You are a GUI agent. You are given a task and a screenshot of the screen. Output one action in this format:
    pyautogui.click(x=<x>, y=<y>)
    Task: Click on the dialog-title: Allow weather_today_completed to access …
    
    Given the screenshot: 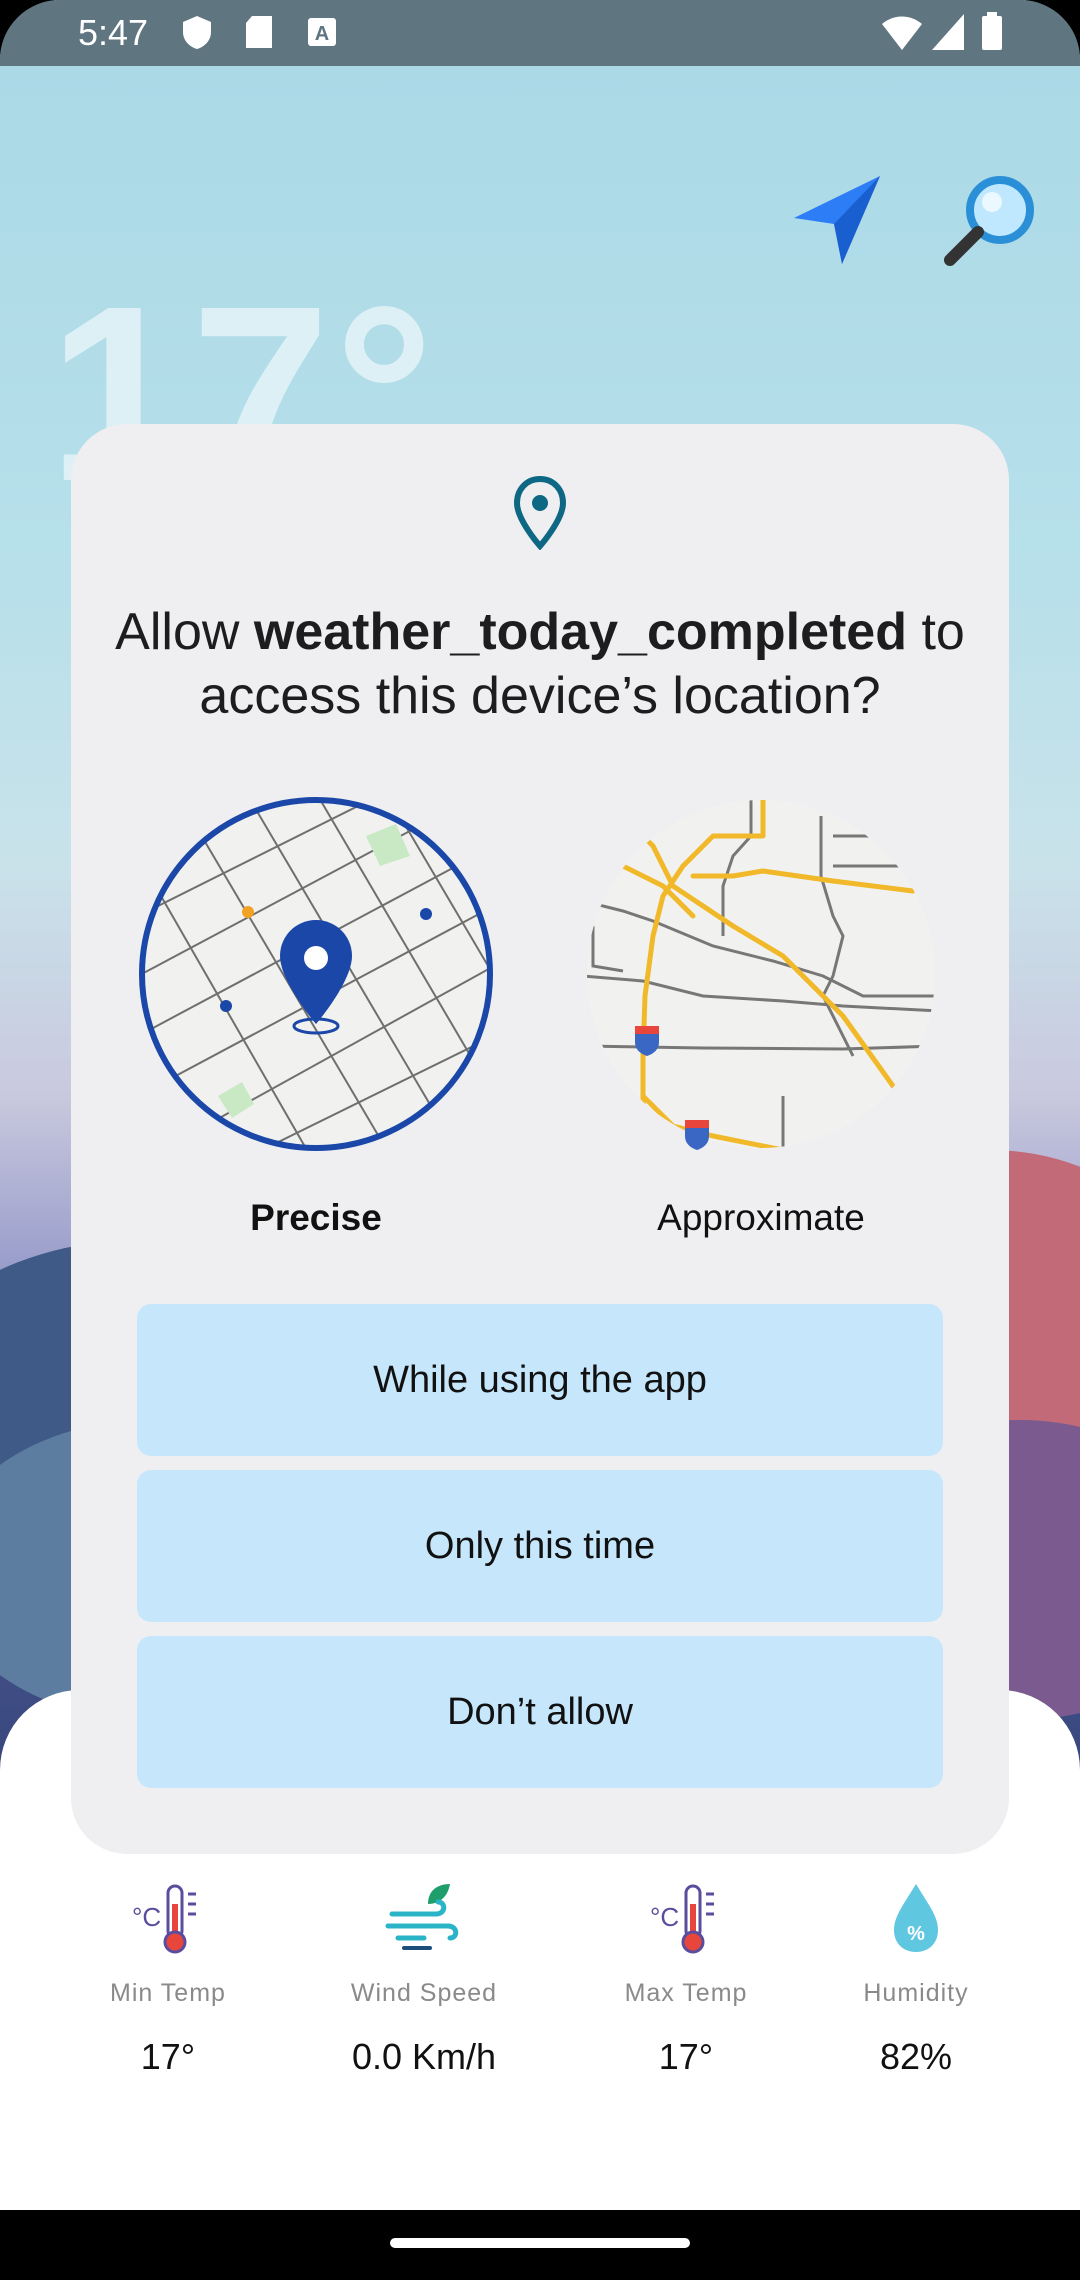 What is the action you would take?
    pyautogui.click(x=540, y=664)
    